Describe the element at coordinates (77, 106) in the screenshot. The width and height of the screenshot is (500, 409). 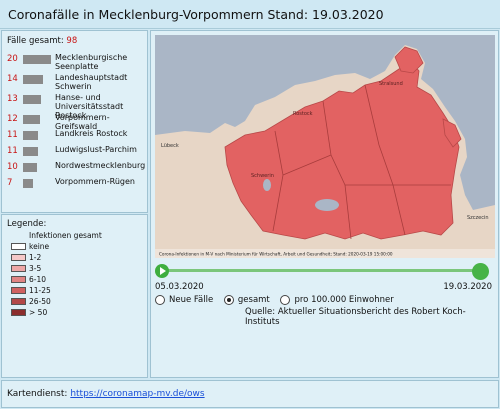
I see `district-row: 13 Hanse- und Universitätsstadt Rostock` at that location.